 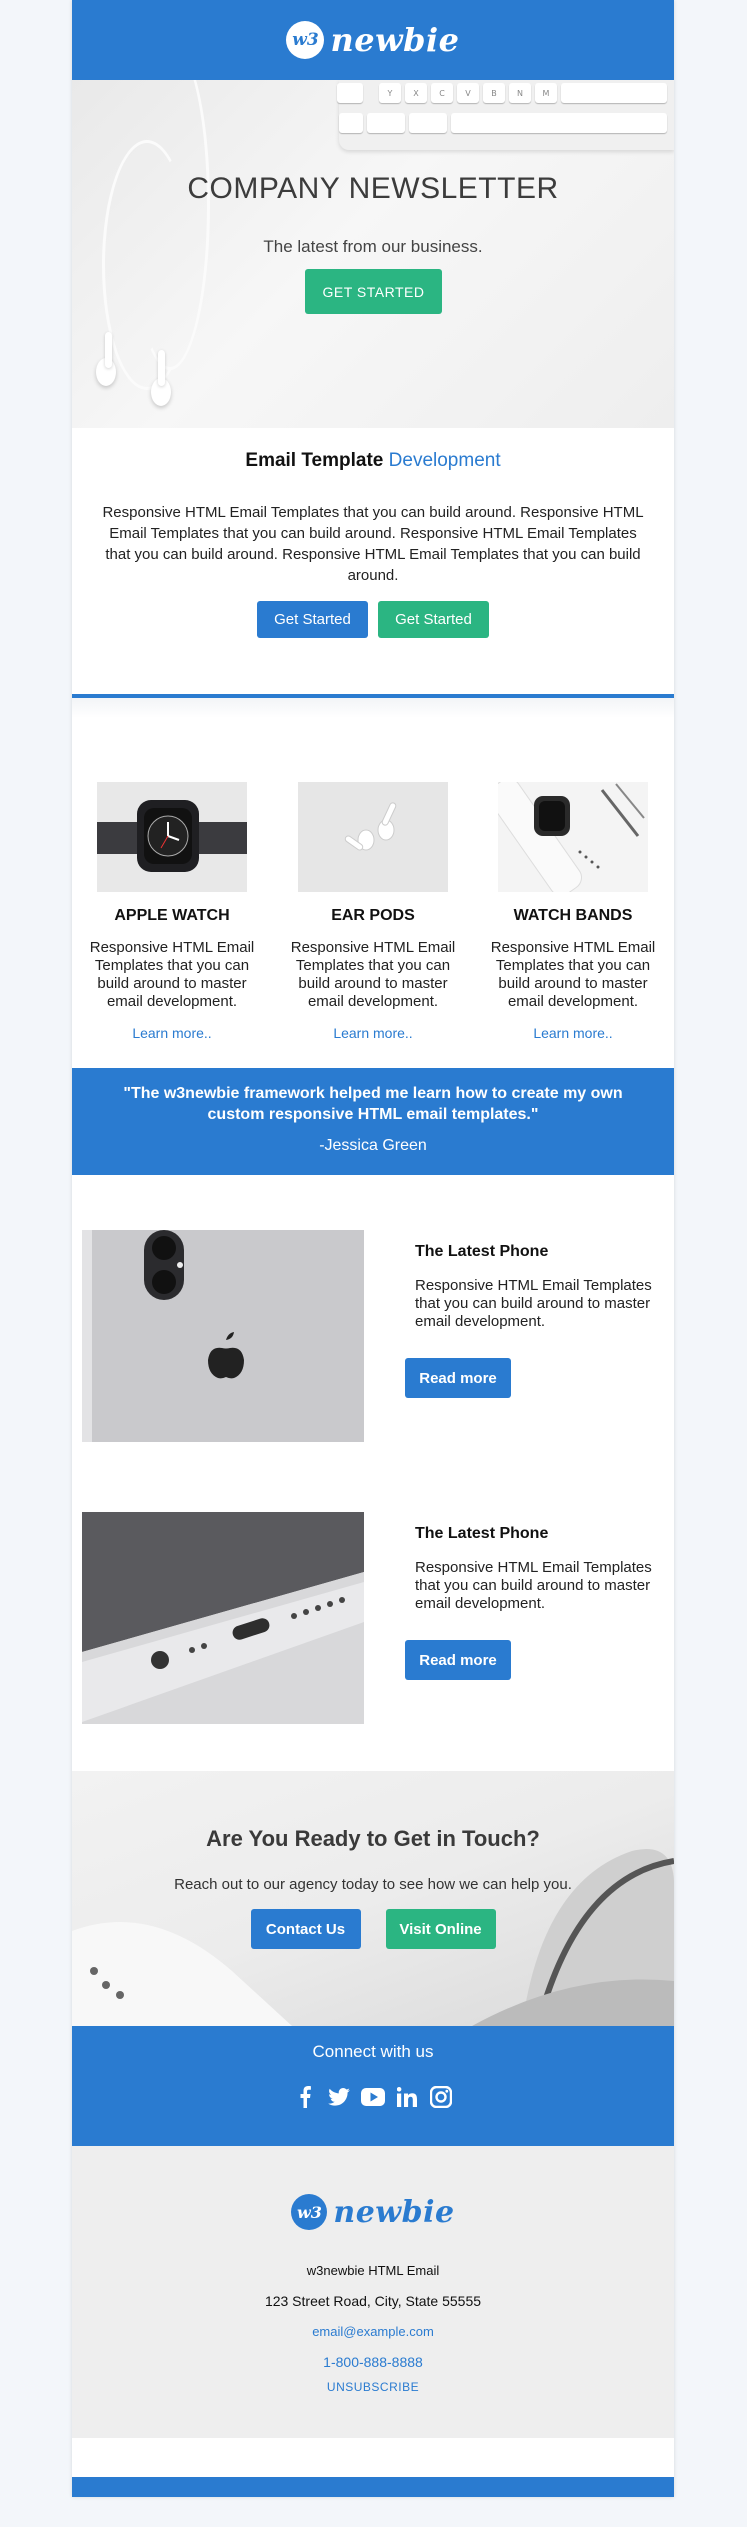 I want to click on social-icons, so click(x=373, y=2097).